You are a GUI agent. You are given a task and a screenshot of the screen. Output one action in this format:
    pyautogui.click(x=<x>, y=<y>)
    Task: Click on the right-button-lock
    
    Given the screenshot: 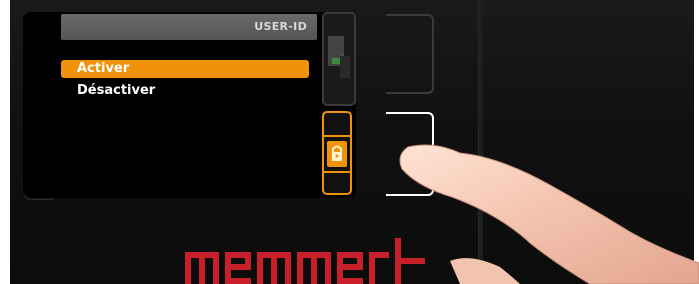 What is the action you would take?
    pyautogui.click(x=337, y=153)
    